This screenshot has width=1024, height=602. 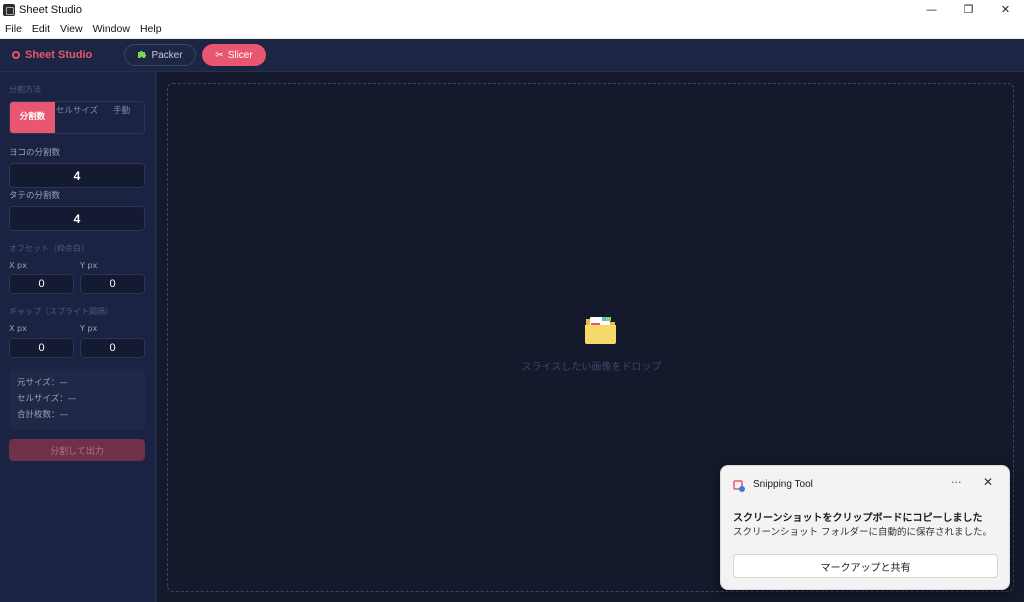 I want to click on cols-input: 4, so click(x=77, y=175).